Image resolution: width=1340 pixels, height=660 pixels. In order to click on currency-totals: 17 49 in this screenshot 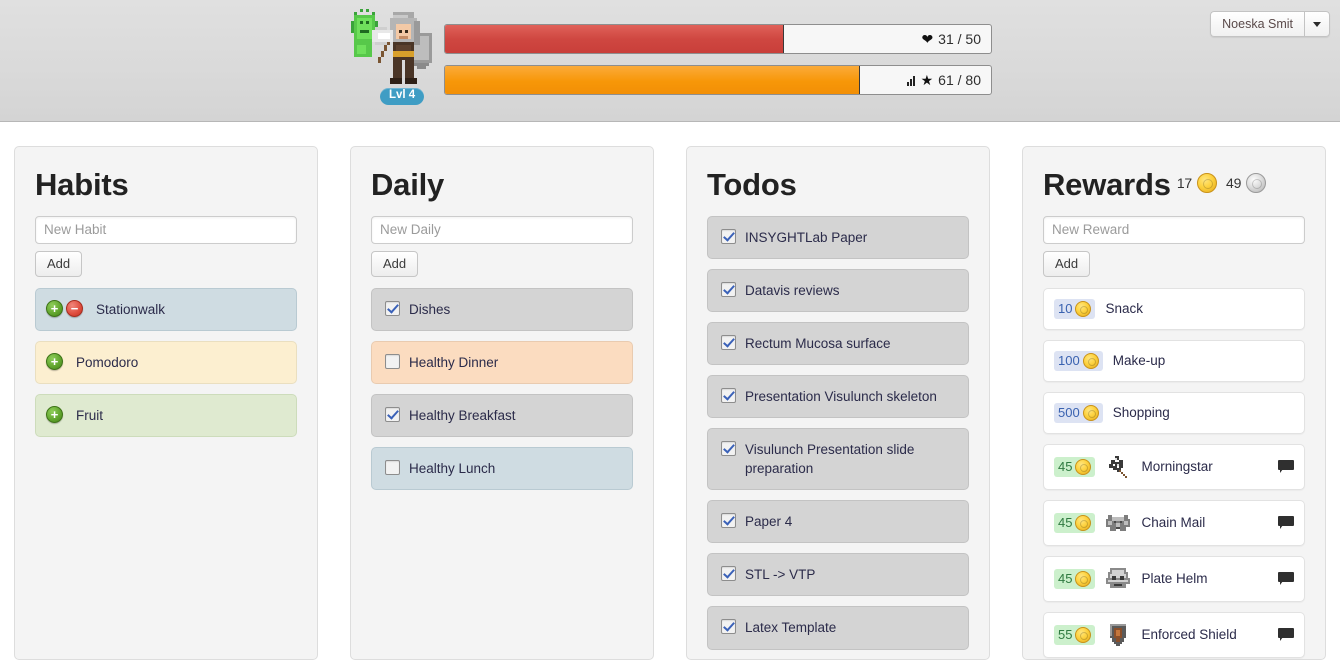, I will do `click(1222, 183)`.